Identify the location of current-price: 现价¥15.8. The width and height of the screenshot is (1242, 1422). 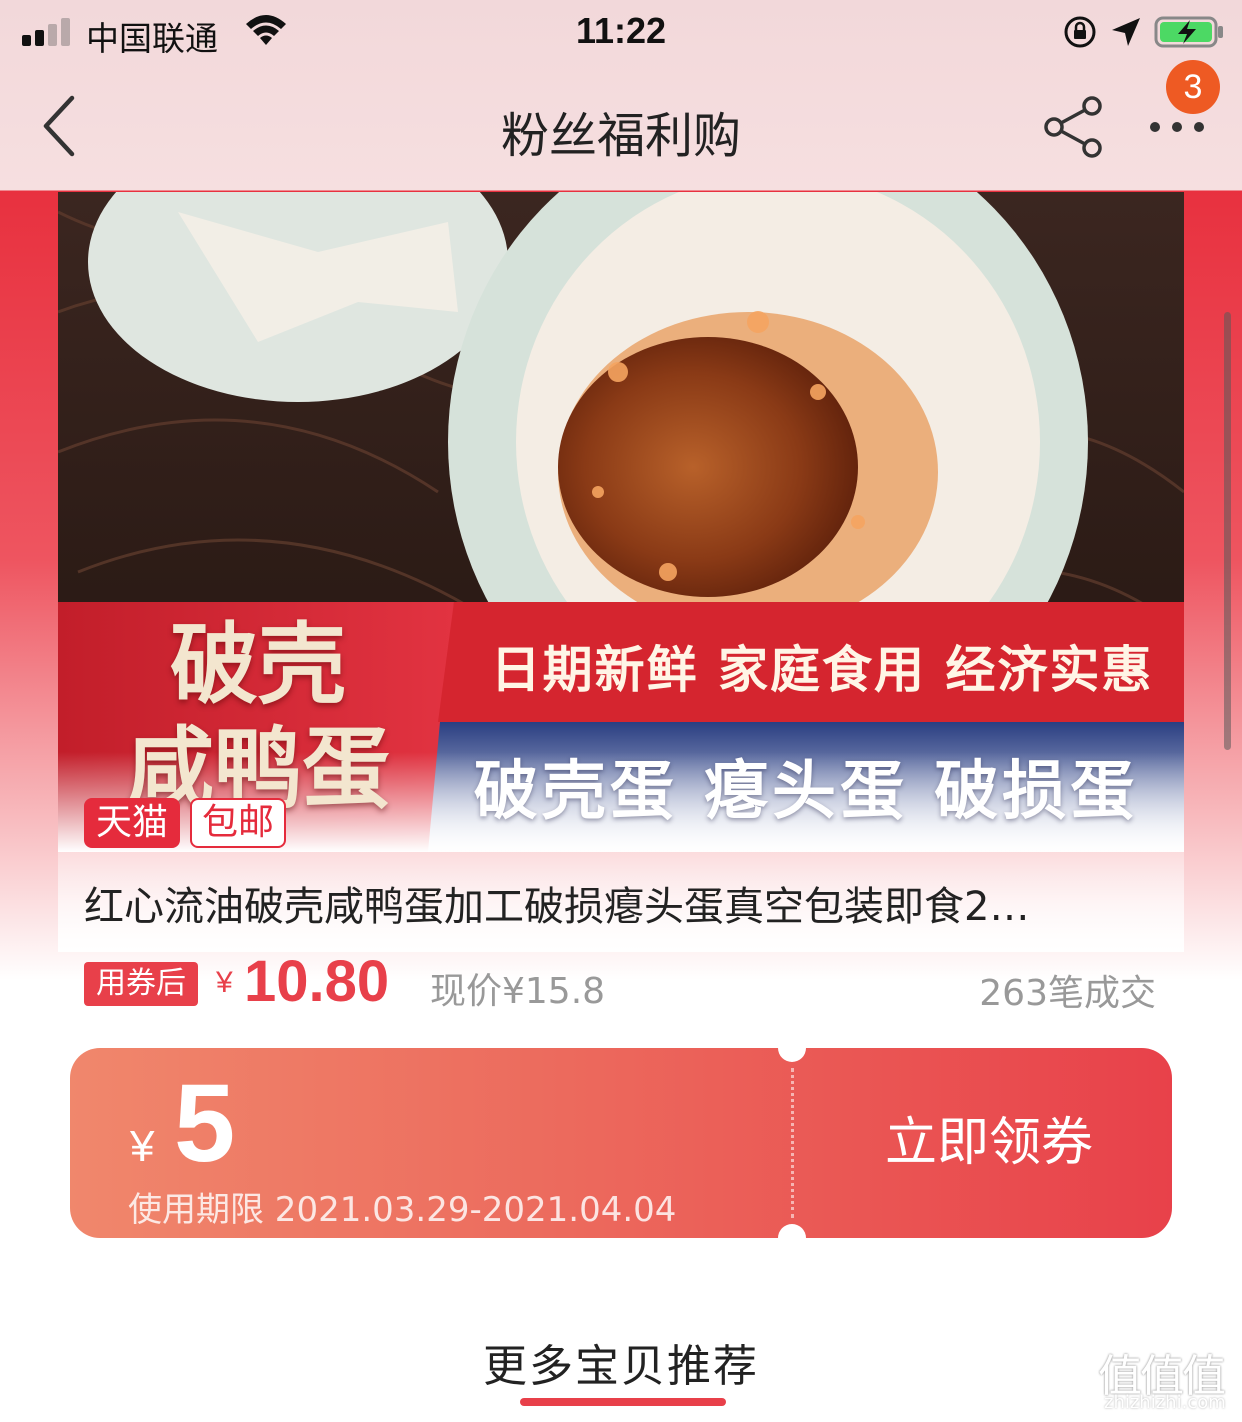
(518, 991).